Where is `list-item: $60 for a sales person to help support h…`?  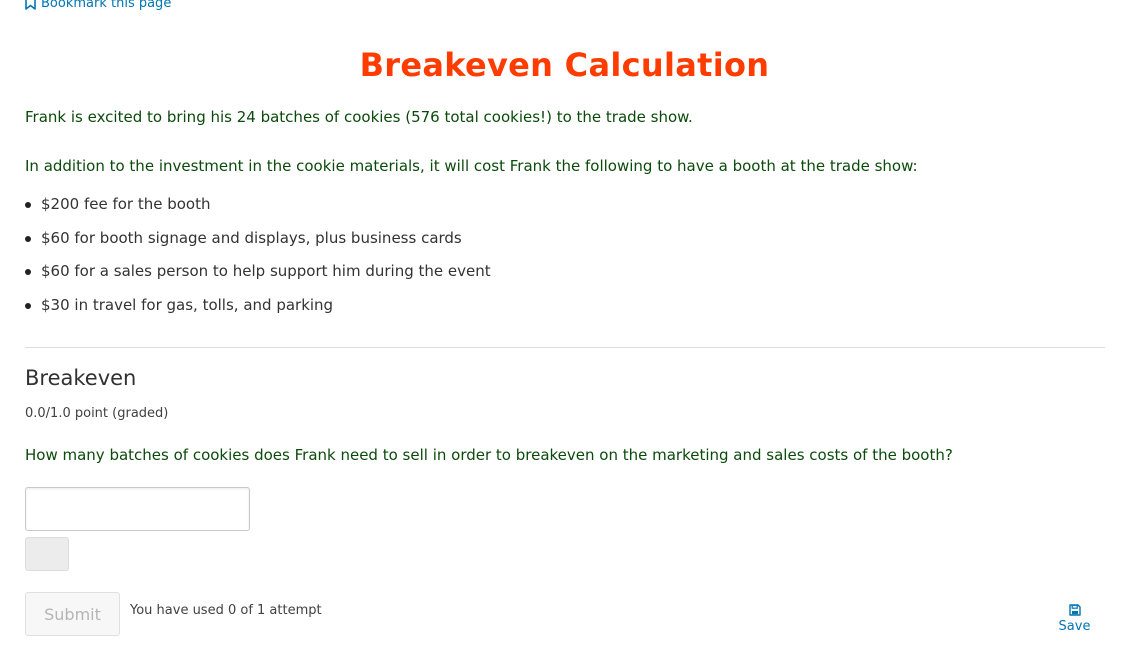 list-item: $60 for a sales person to help support h… is located at coordinates (258, 275).